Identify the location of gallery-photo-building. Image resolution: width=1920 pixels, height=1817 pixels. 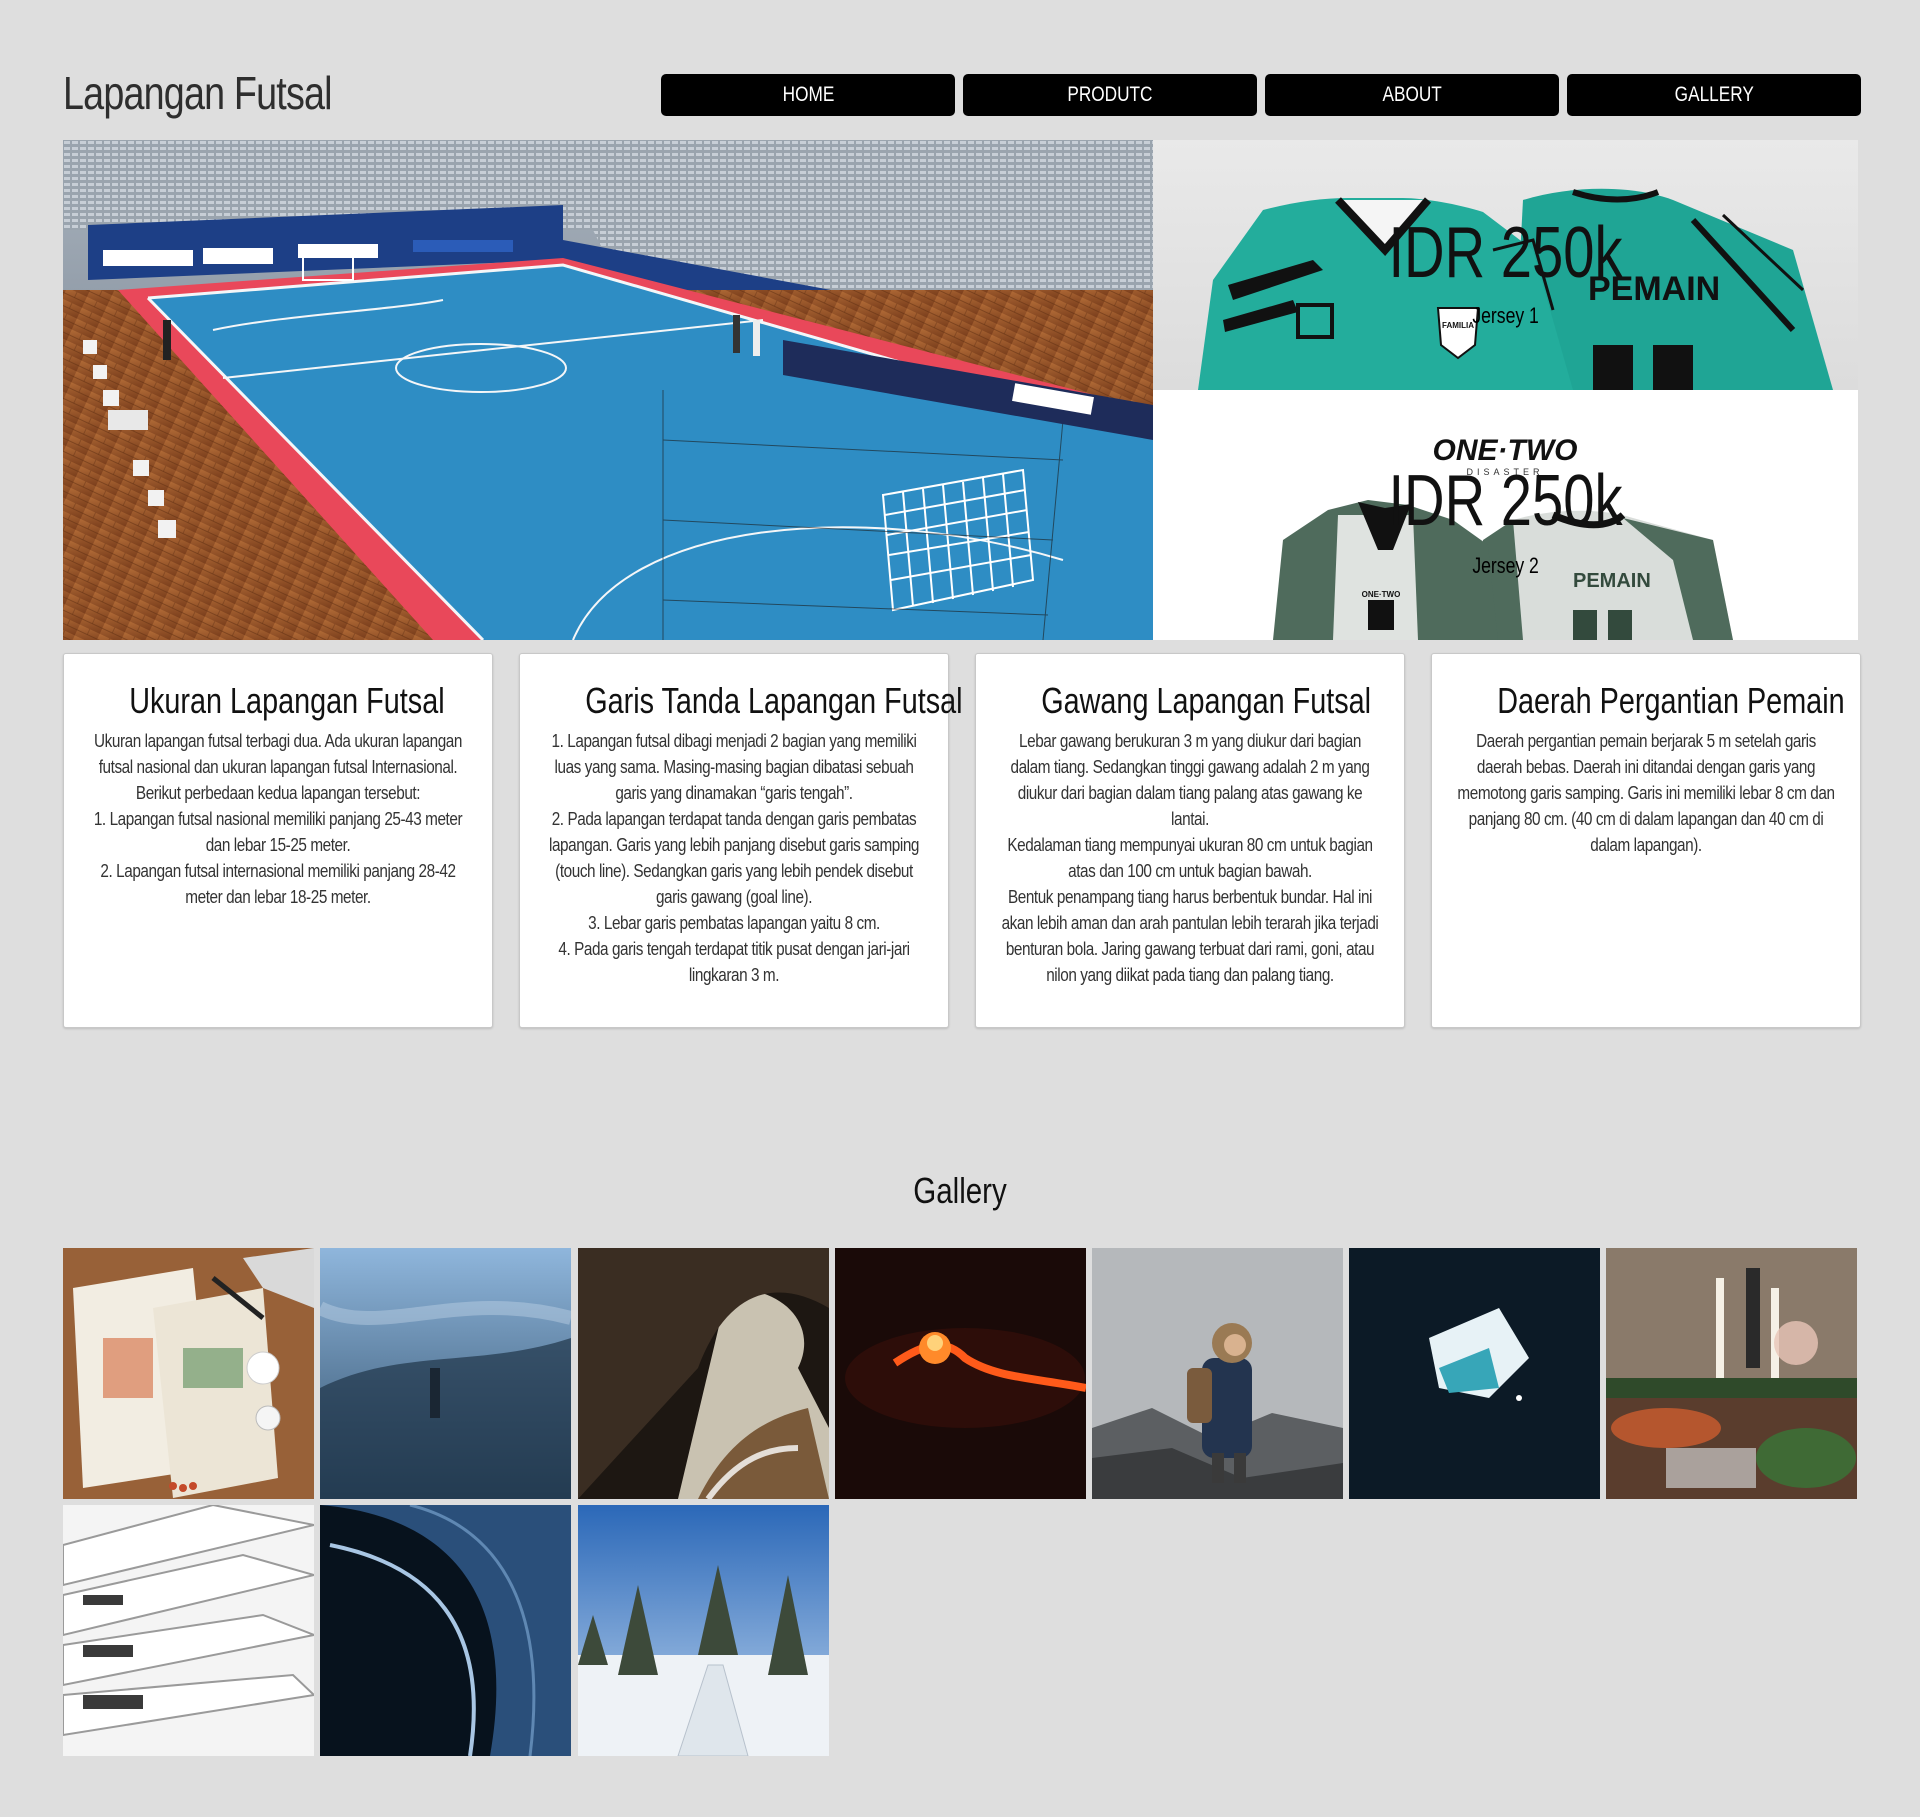
(188, 1630).